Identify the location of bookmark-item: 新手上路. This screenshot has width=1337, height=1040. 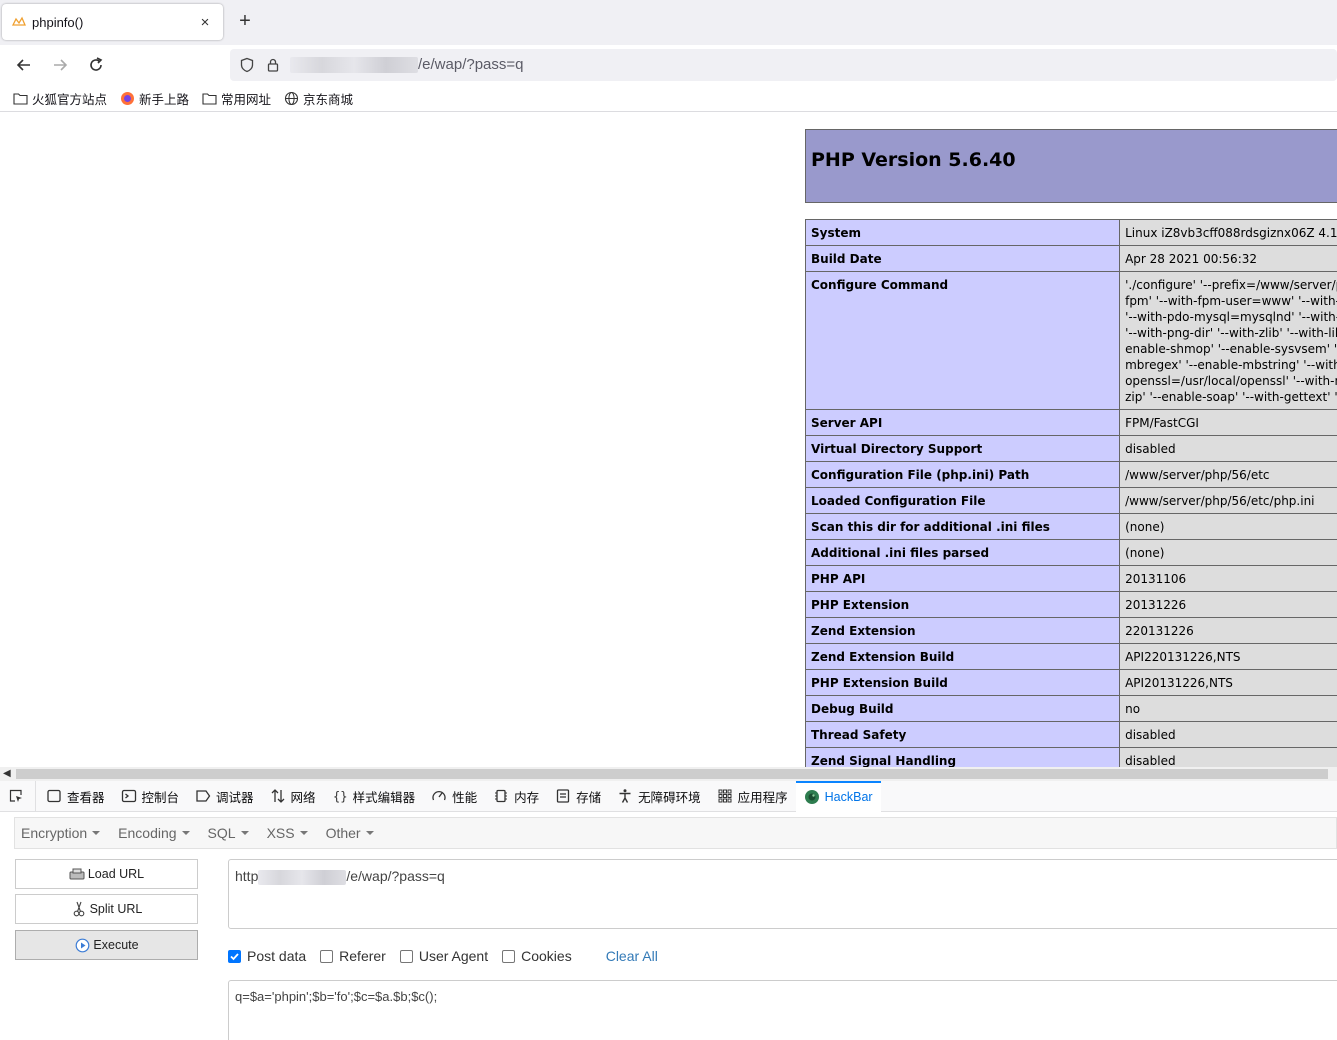
(154, 98).